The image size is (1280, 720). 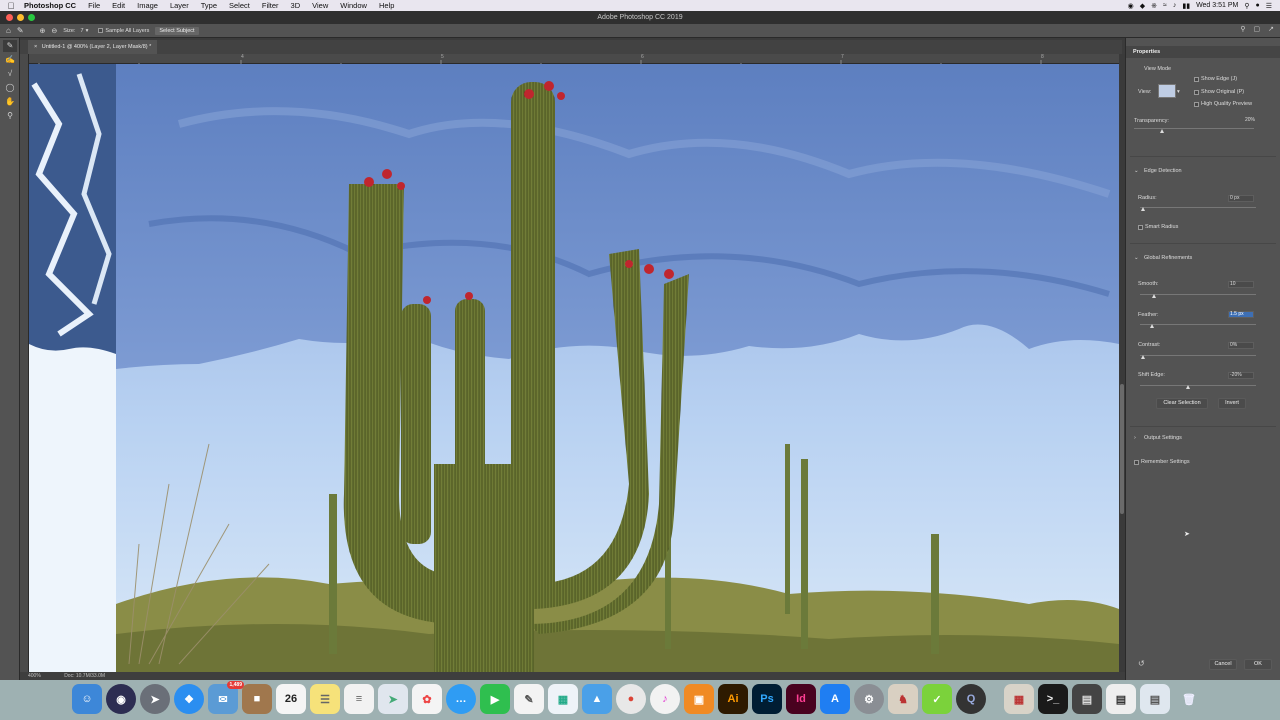 What do you see at coordinates (1162, 131) in the screenshot?
I see `transparency-slider-handle` at bounding box center [1162, 131].